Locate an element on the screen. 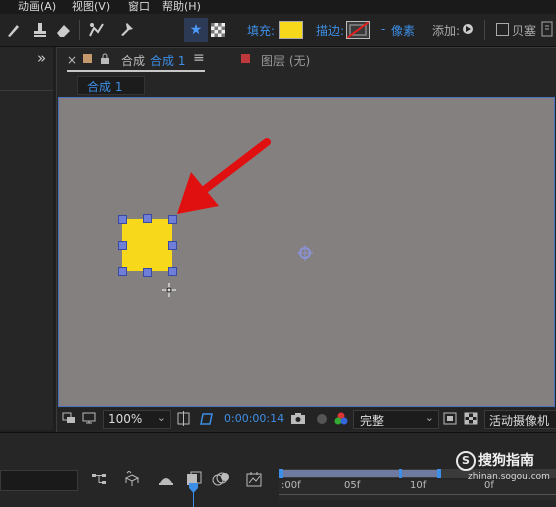  camera-value: 活动摄像机 is located at coordinates (519, 420).